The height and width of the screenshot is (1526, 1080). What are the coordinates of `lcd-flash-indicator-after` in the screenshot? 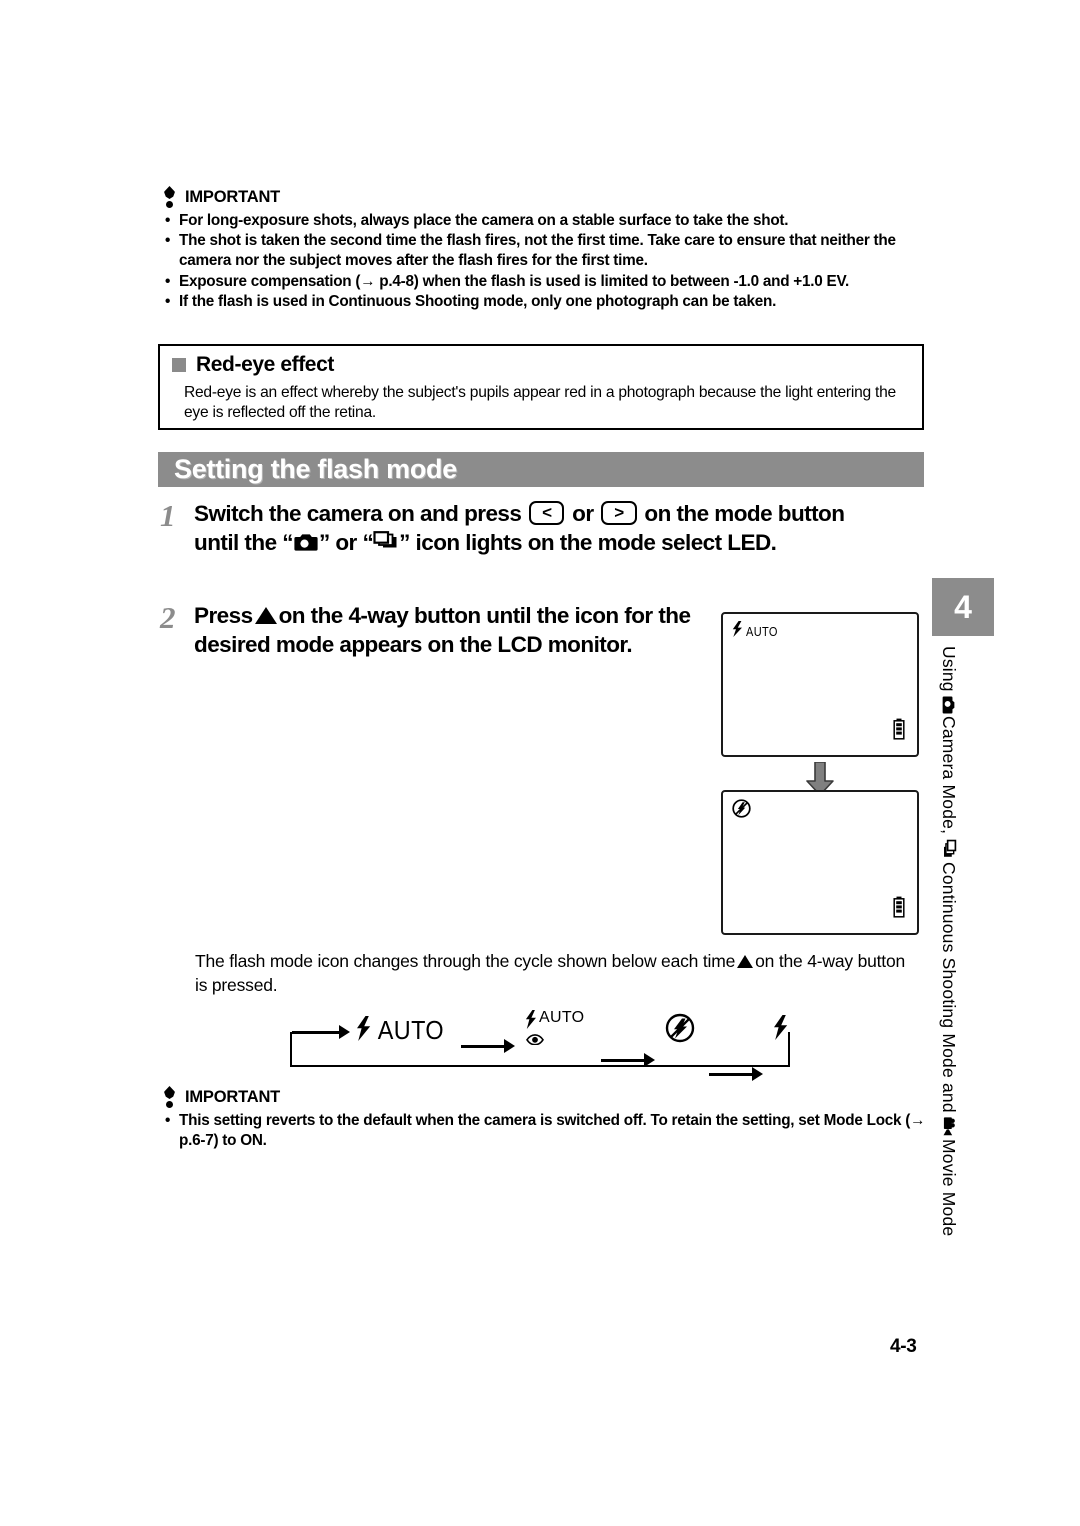 It's located at (741, 811).